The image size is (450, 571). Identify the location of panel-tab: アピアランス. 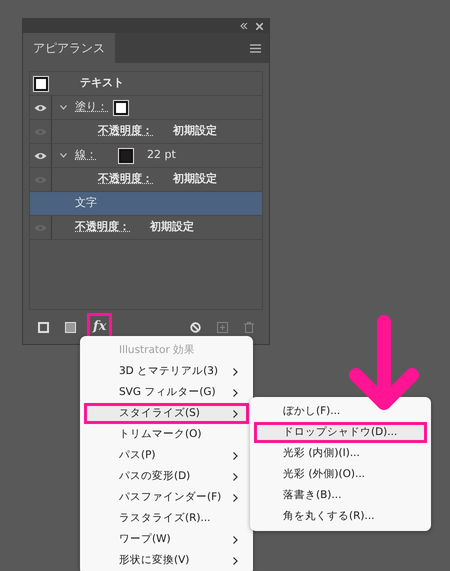
(69, 48).